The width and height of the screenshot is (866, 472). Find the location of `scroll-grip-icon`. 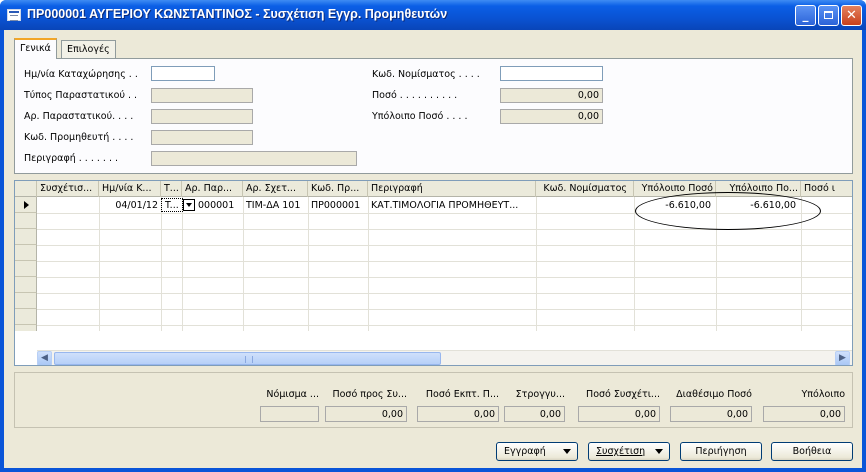

scroll-grip-icon is located at coordinates (249, 359).